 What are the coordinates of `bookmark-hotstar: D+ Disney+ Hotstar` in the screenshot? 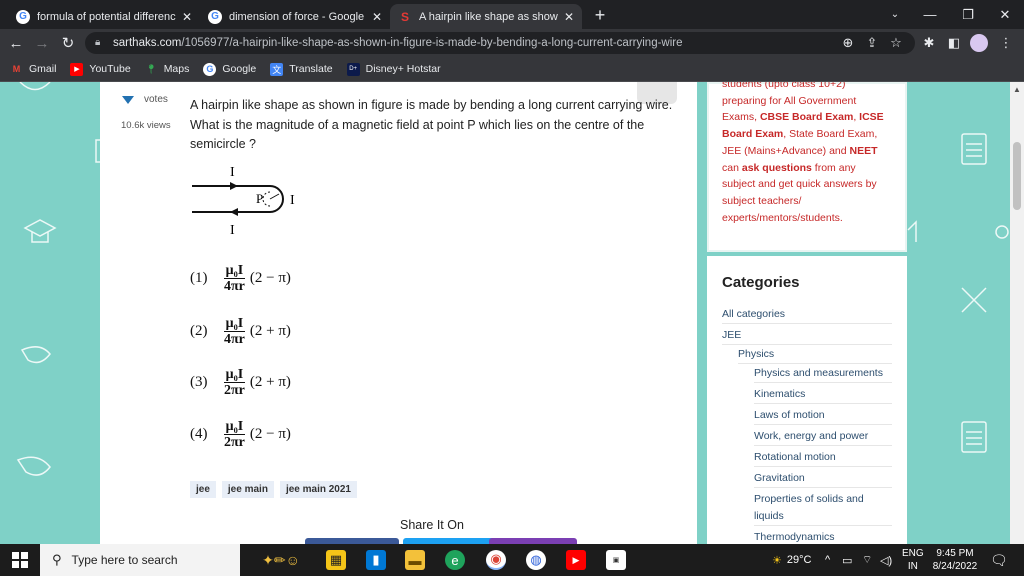 It's located at (393, 69).